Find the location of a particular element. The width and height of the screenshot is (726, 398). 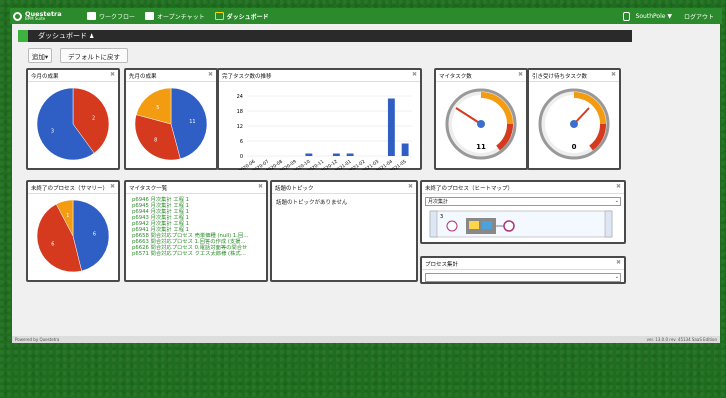

widget-claim-count: 引き受け待ちタスク数 ✖ 0 is located at coordinates (574, 119).